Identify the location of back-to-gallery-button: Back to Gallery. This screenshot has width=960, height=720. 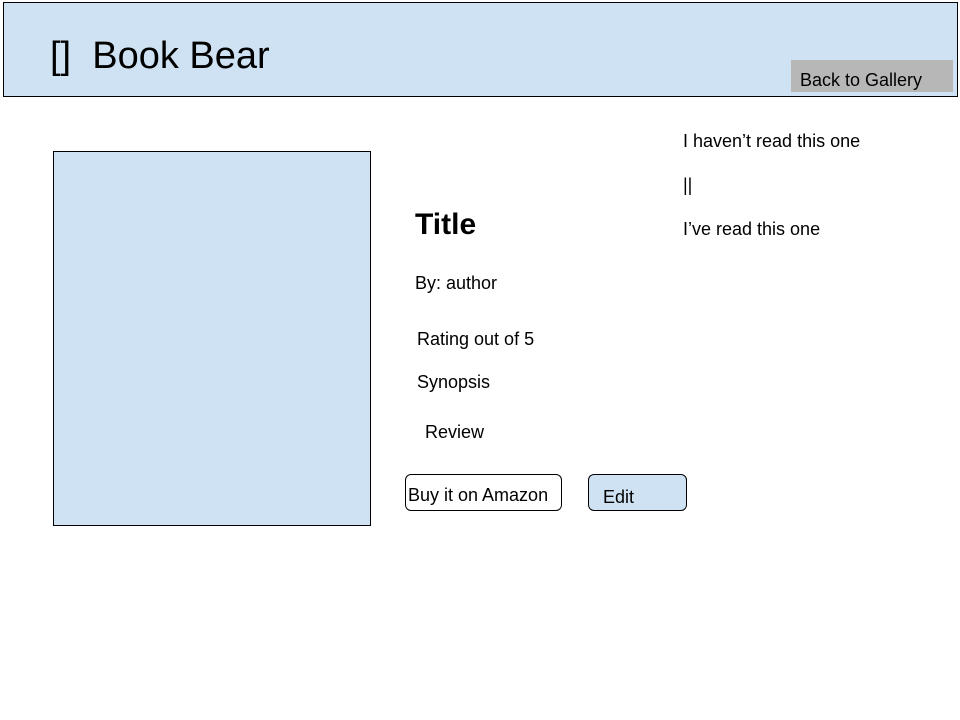
(872, 76).